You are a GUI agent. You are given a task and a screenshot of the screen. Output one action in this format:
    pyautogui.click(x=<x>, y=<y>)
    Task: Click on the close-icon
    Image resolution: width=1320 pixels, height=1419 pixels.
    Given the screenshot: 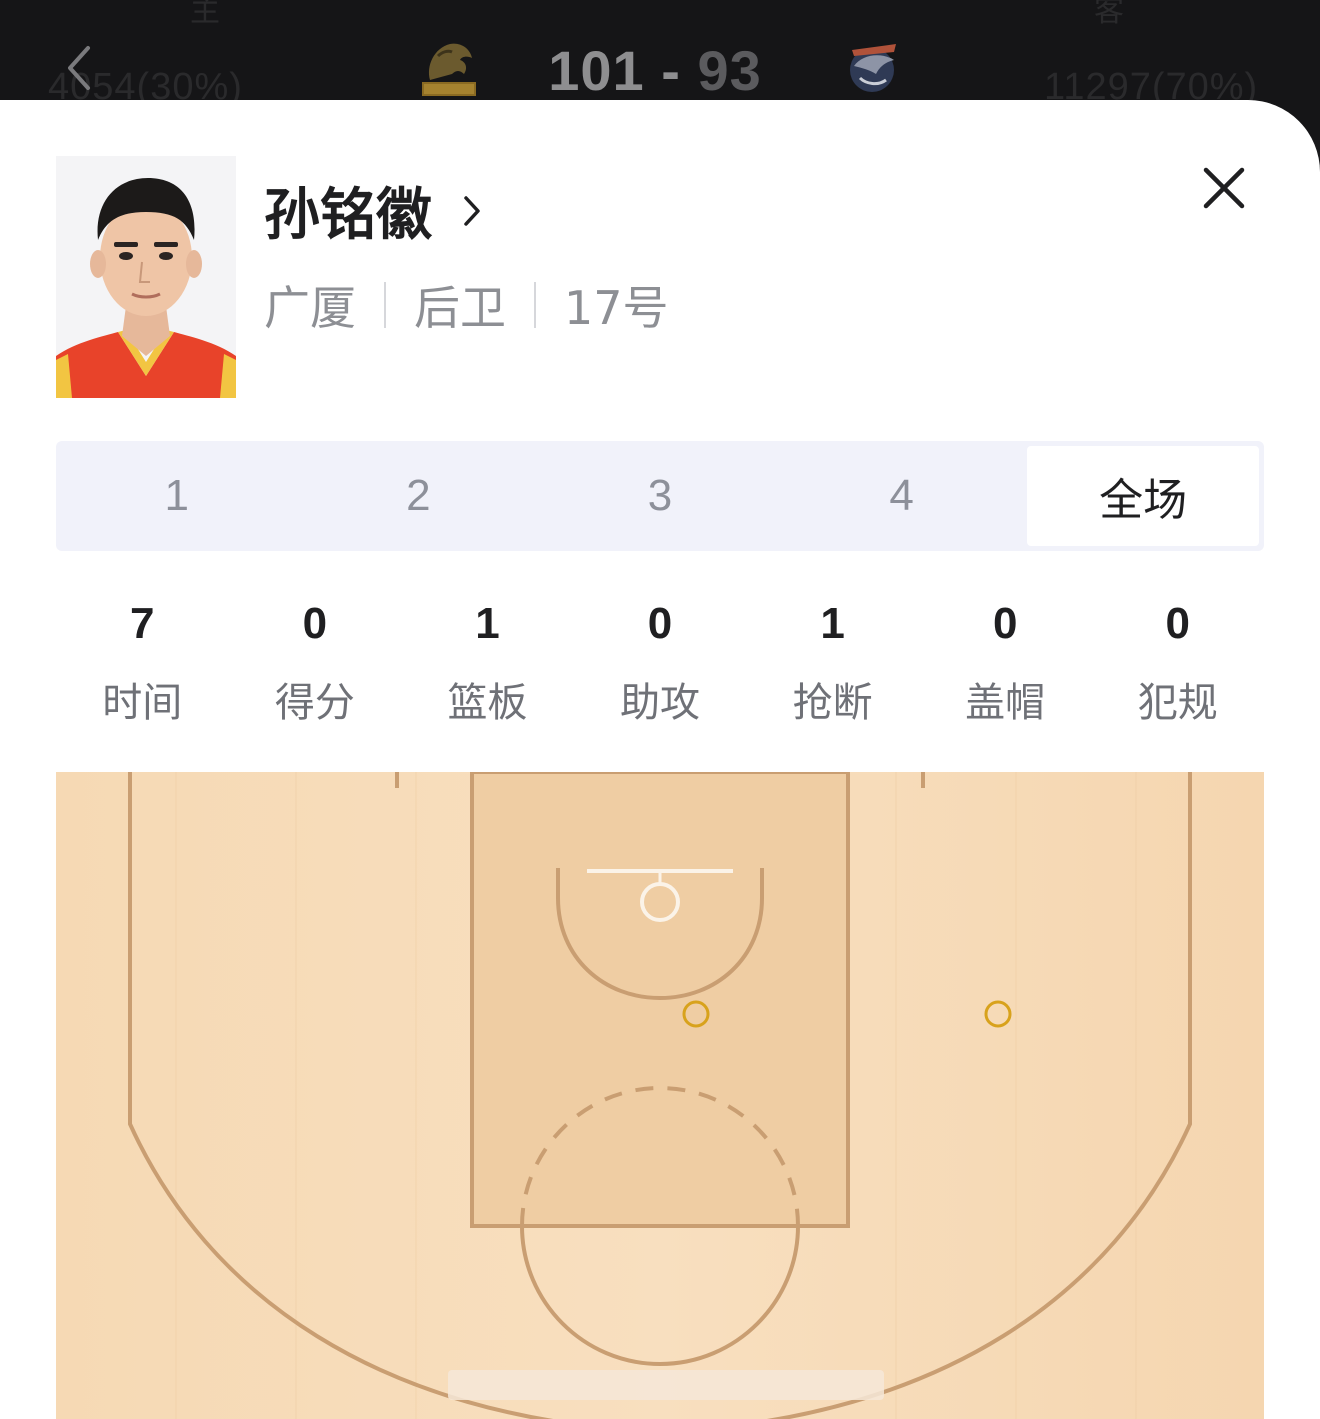 What is the action you would take?
    pyautogui.click(x=1224, y=188)
    